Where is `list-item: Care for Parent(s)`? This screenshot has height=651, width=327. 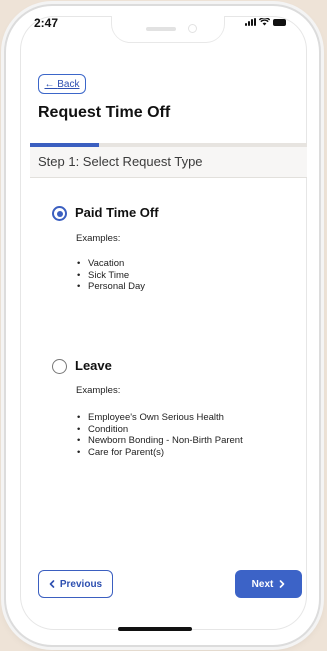
list-item: Care for Parent(s) is located at coordinates (159, 453).